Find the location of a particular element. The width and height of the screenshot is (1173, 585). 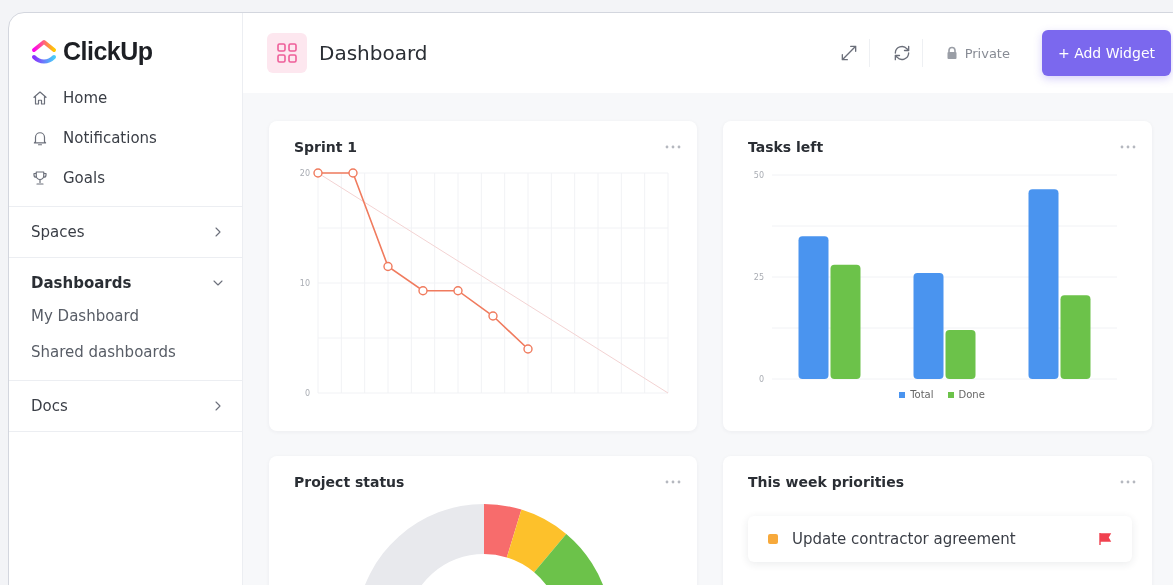

axis-tick-label: 10 is located at coordinates (304, 283).